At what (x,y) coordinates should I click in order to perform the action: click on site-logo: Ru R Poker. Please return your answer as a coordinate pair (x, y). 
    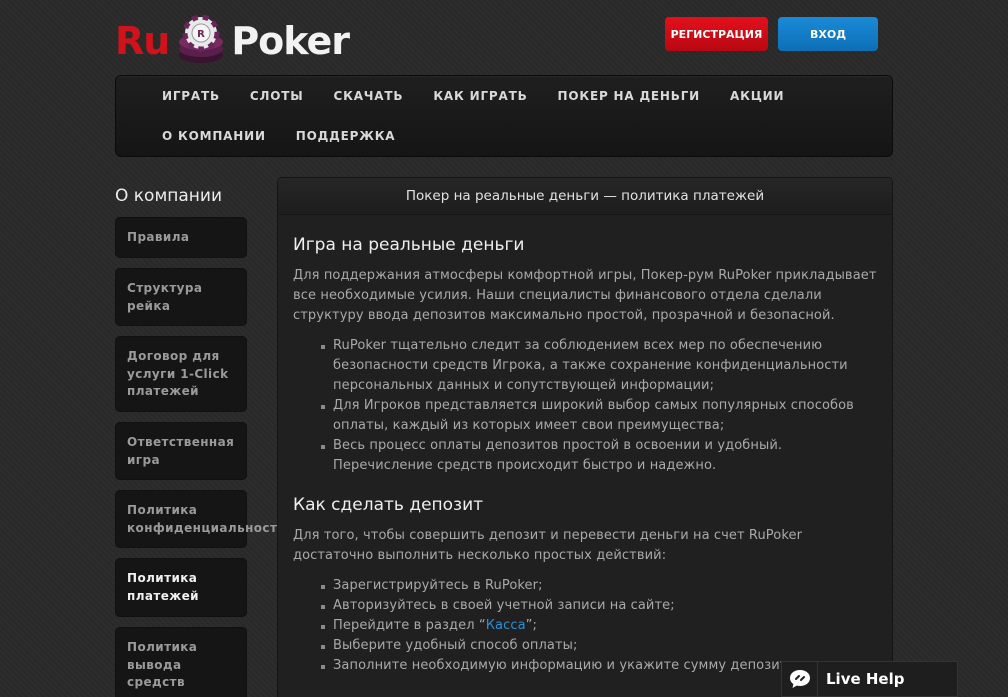
    Looking at the image, I should click on (232, 41).